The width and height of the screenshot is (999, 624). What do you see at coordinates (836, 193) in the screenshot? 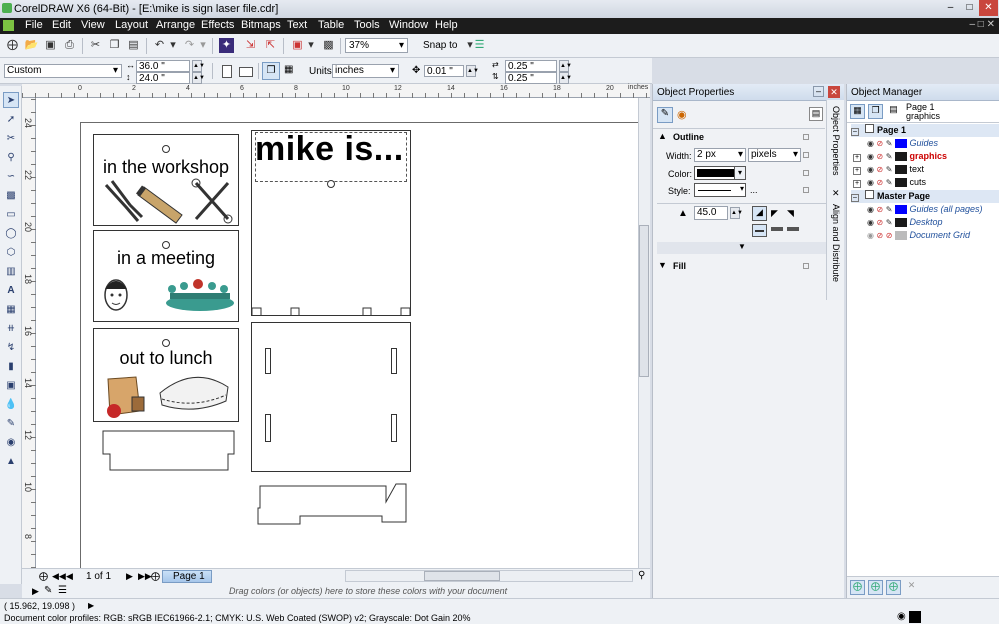
I see `close-tab-icon: ✕` at bounding box center [836, 193].